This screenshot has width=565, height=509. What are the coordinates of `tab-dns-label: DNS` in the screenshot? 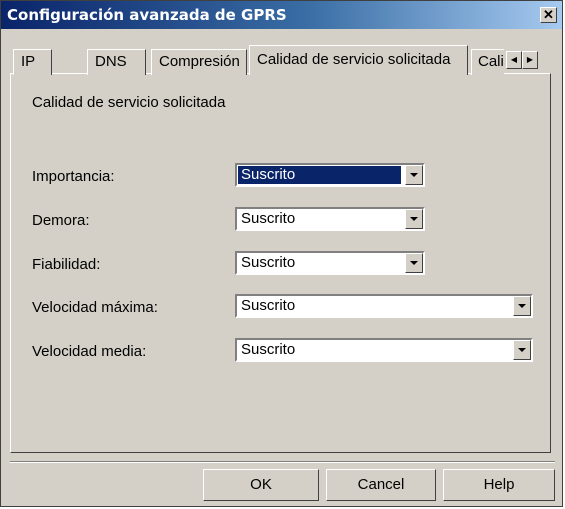 It's located at (111, 61).